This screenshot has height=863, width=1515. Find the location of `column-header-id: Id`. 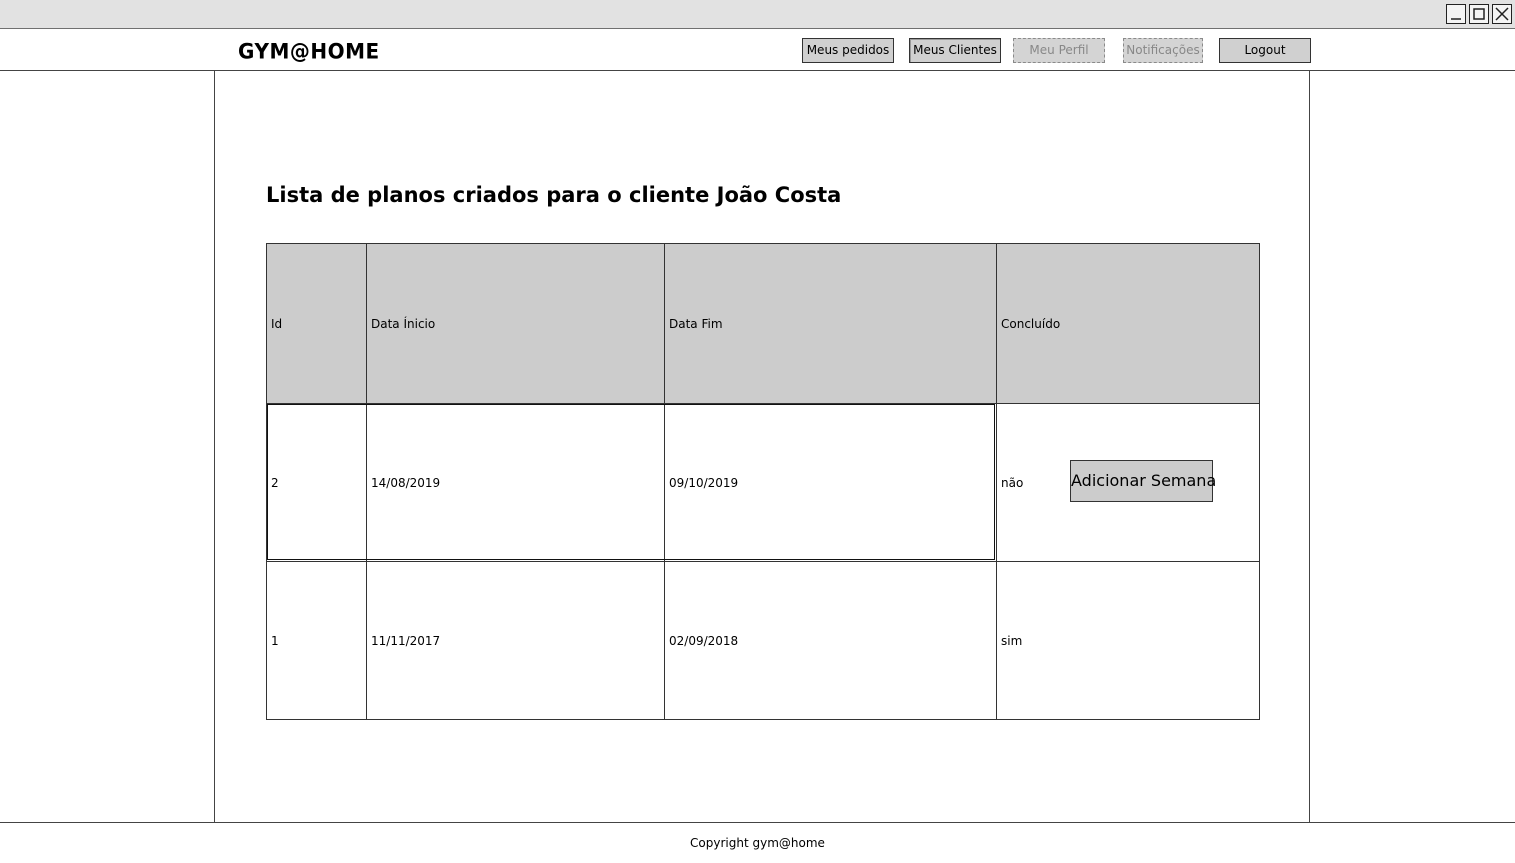

column-header-id: Id is located at coordinates (316, 323).